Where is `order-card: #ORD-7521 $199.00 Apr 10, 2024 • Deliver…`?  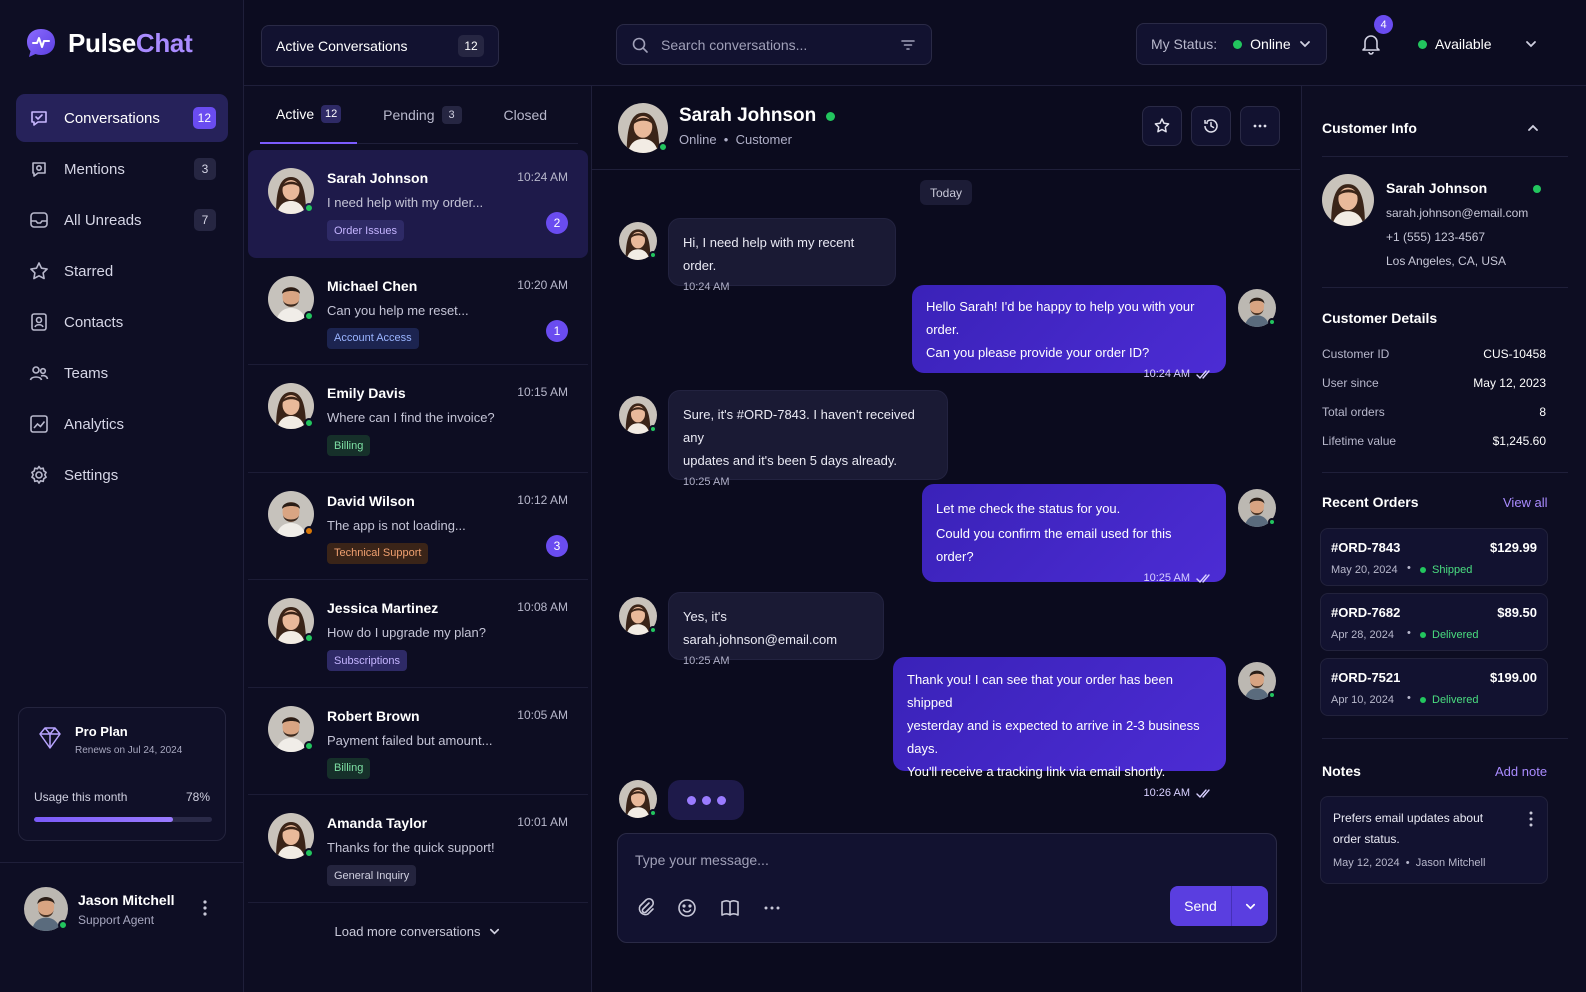
order-card: #ORD-7521 $199.00 Apr 10, 2024 • Deliver… is located at coordinates (1434, 687).